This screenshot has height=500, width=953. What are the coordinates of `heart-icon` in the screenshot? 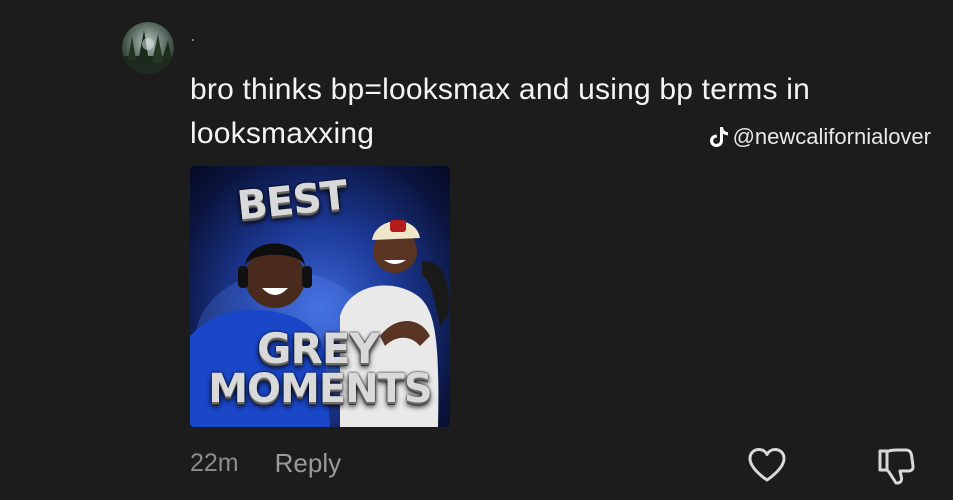 It's located at (767, 467).